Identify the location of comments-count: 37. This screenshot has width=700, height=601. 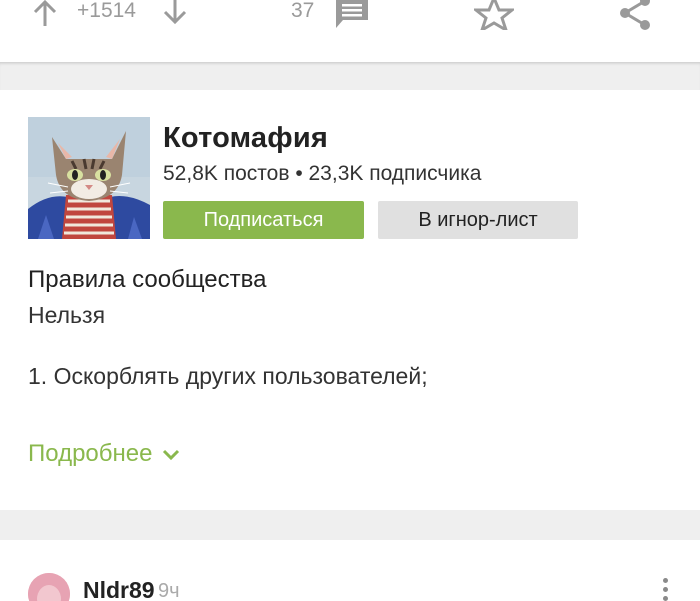
(303, 11).